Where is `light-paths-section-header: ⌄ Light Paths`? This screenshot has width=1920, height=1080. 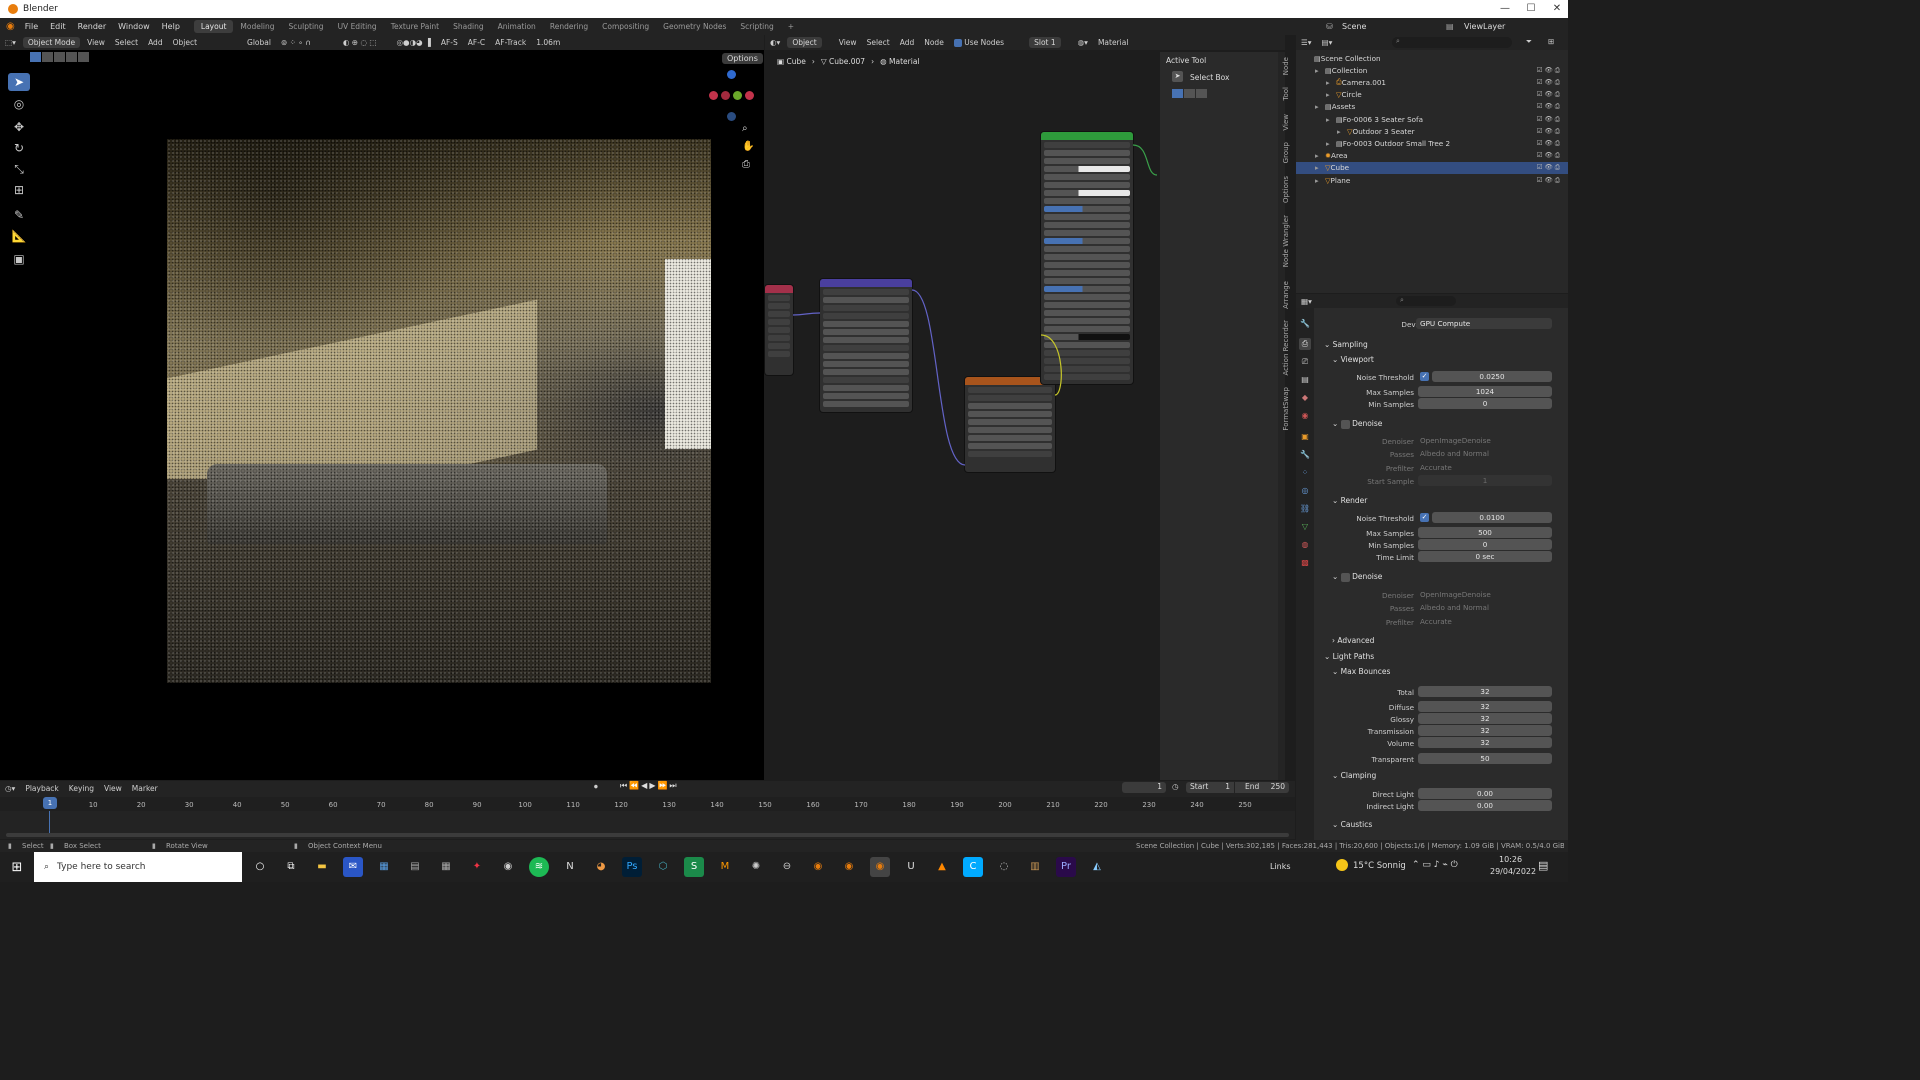 light-paths-section-header: ⌄ Light Paths is located at coordinates (1349, 656).